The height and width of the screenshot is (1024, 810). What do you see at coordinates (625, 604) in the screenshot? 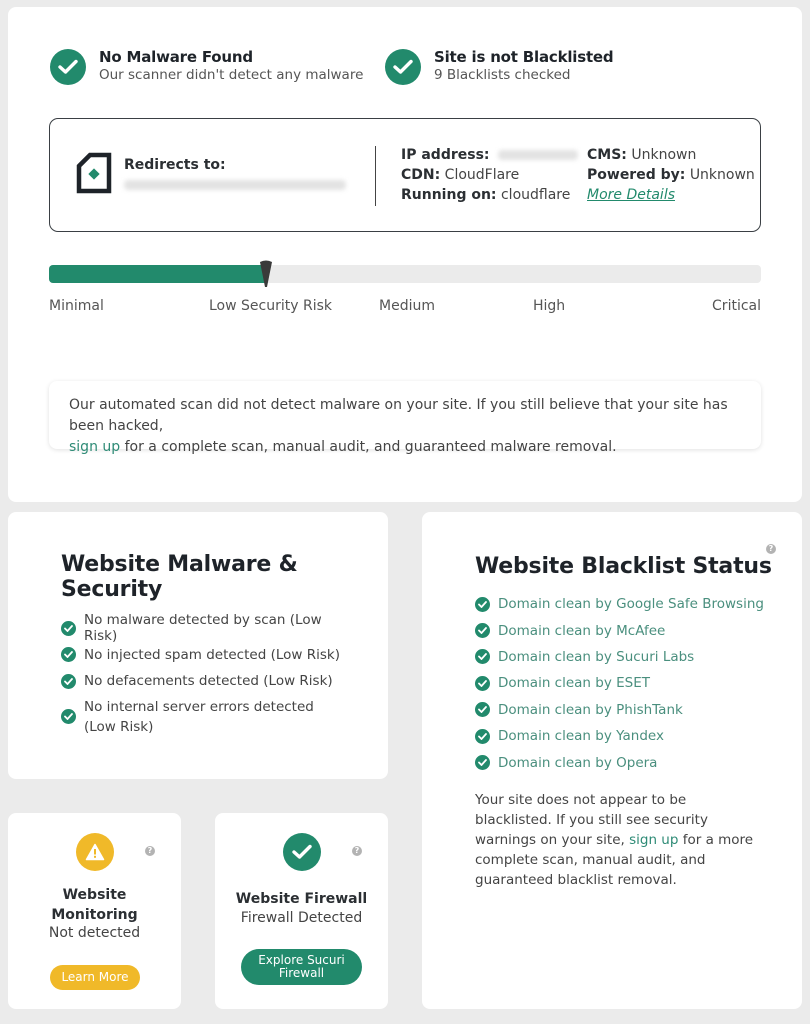
I see `list-item: Domain clean by Google Safe Browsing` at bounding box center [625, 604].